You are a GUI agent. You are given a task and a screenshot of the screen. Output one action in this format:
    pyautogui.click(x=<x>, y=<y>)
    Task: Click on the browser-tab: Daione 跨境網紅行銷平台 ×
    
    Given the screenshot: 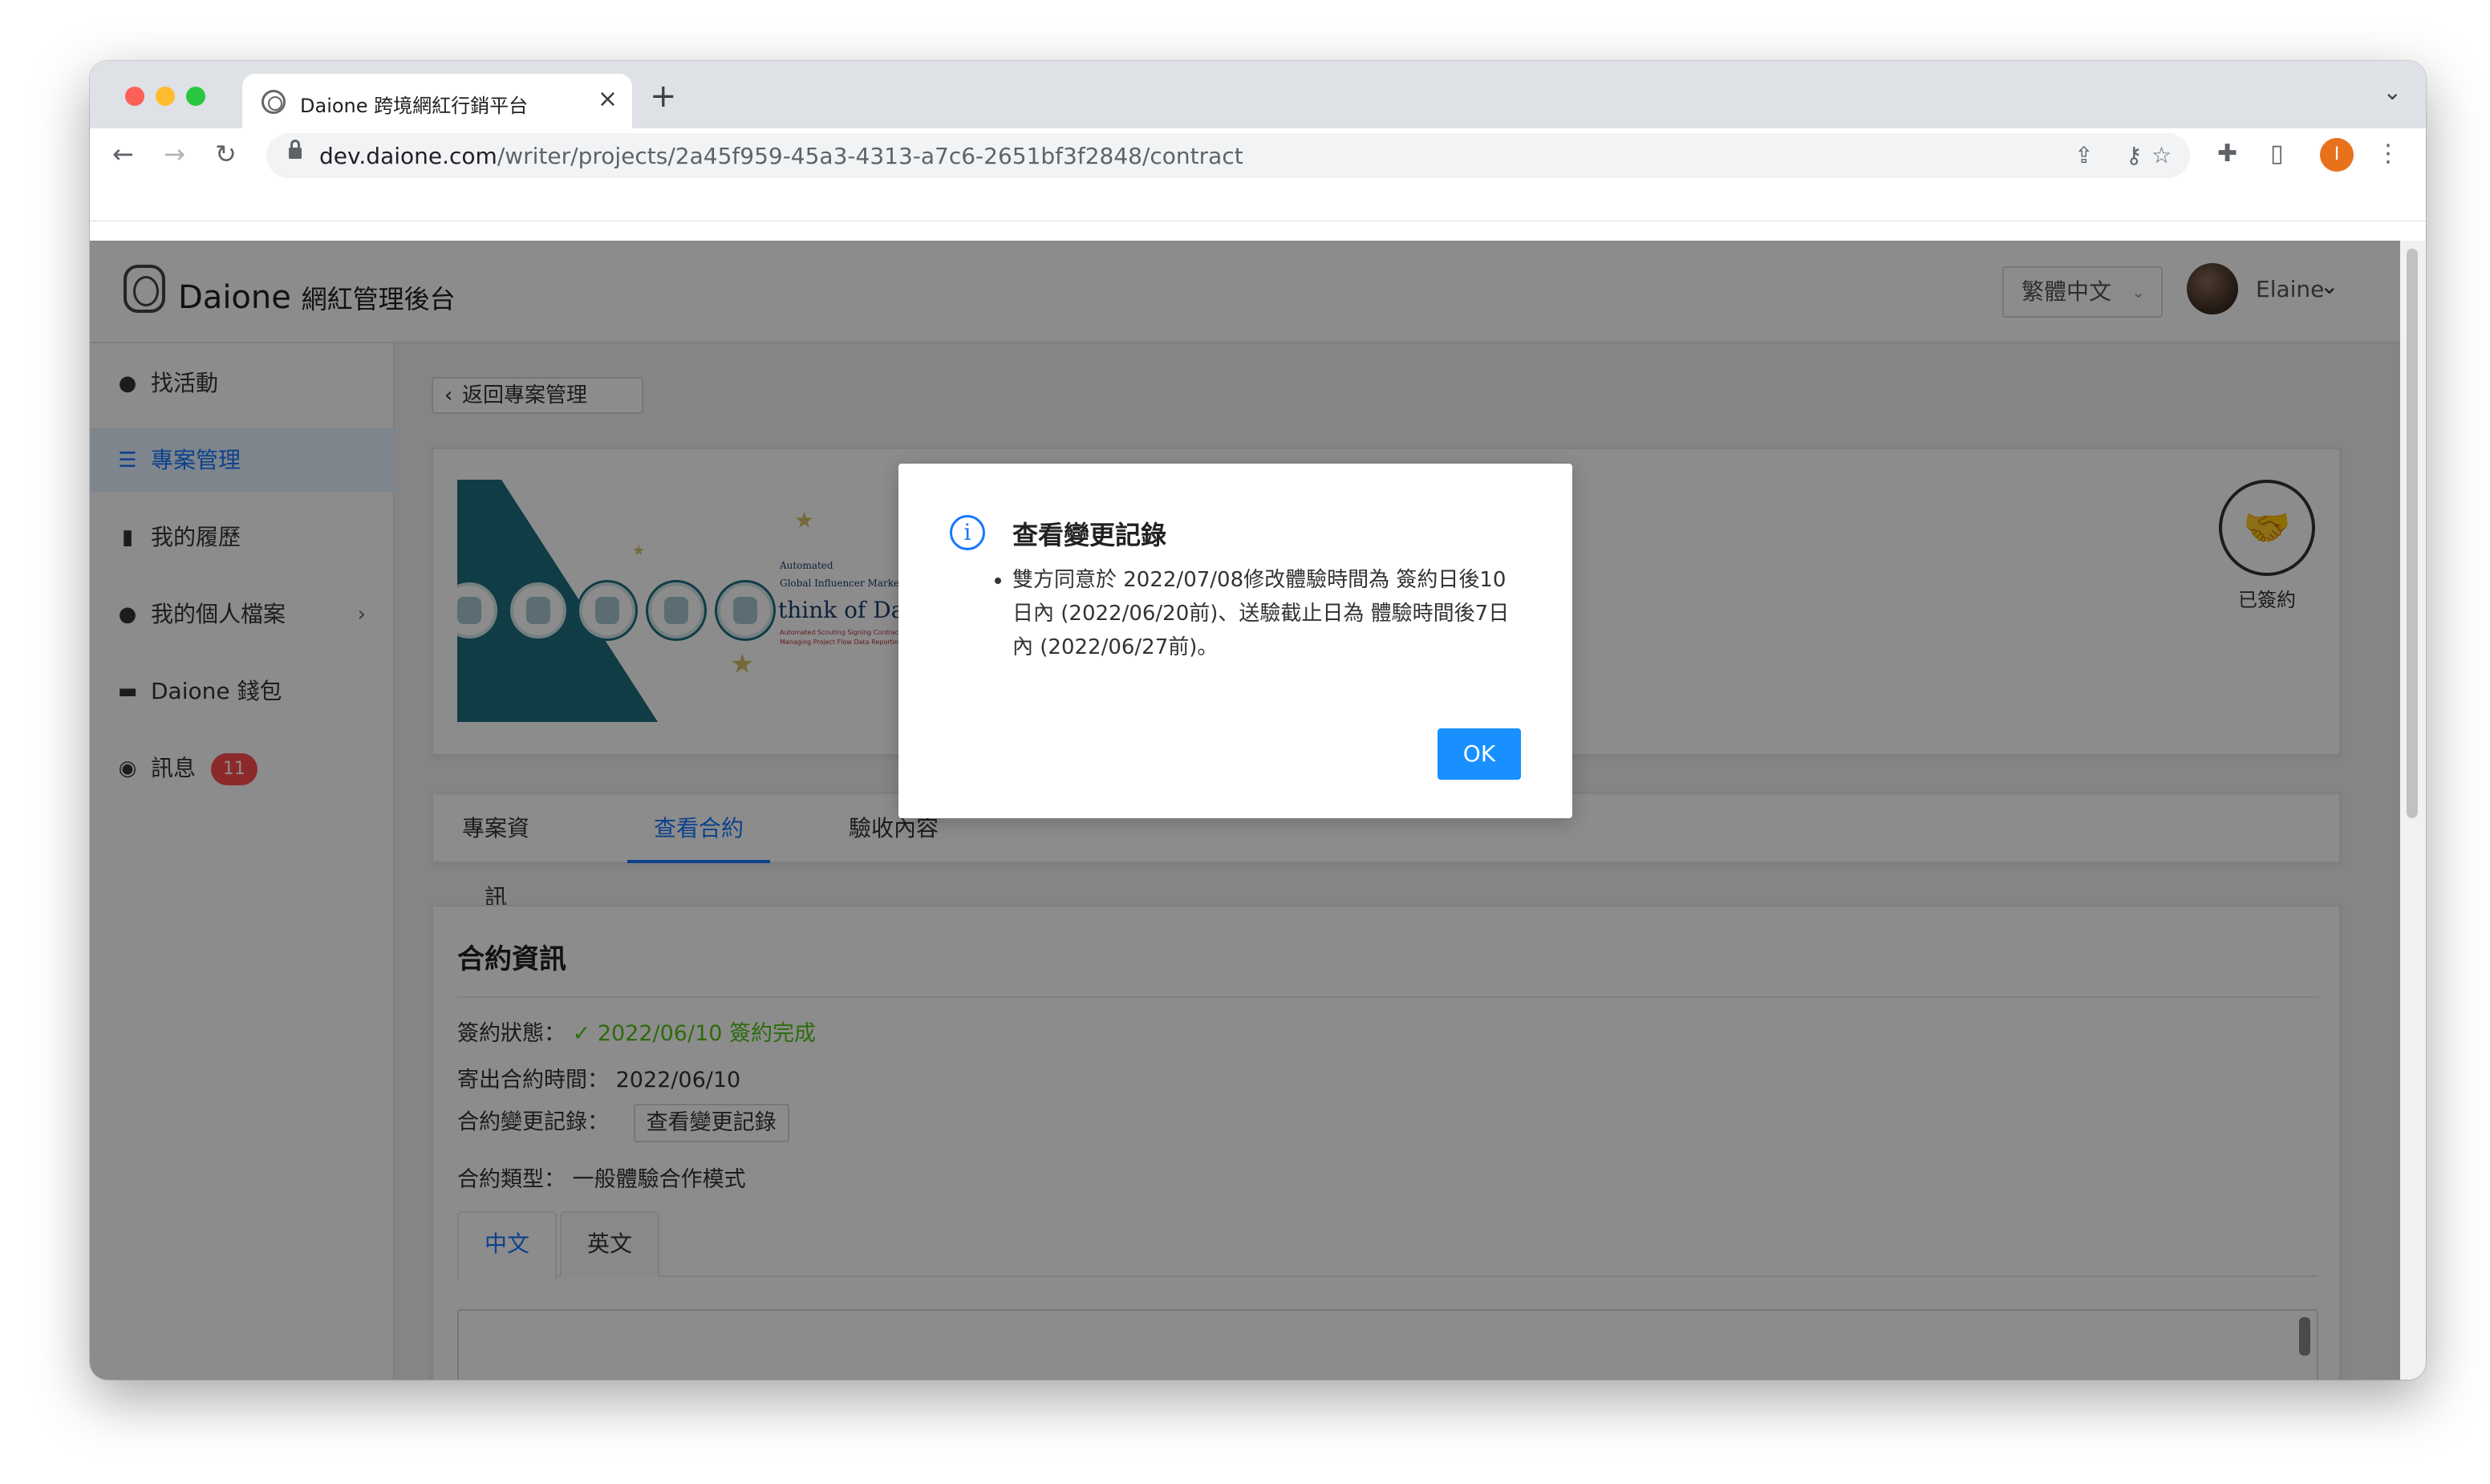 What is the action you would take?
    pyautogui.click(x=437, y=101)
    